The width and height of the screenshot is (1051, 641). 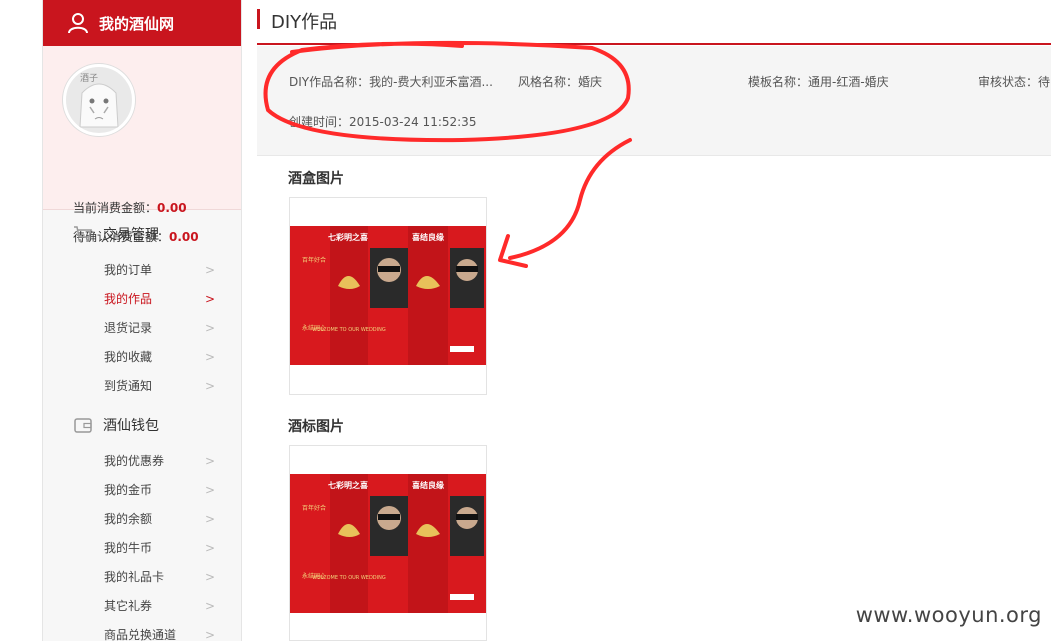 What do you see at coordinates (99, 105) in the screenshot?
I see `avatar-face-icon` at bounding box center [99, 105].